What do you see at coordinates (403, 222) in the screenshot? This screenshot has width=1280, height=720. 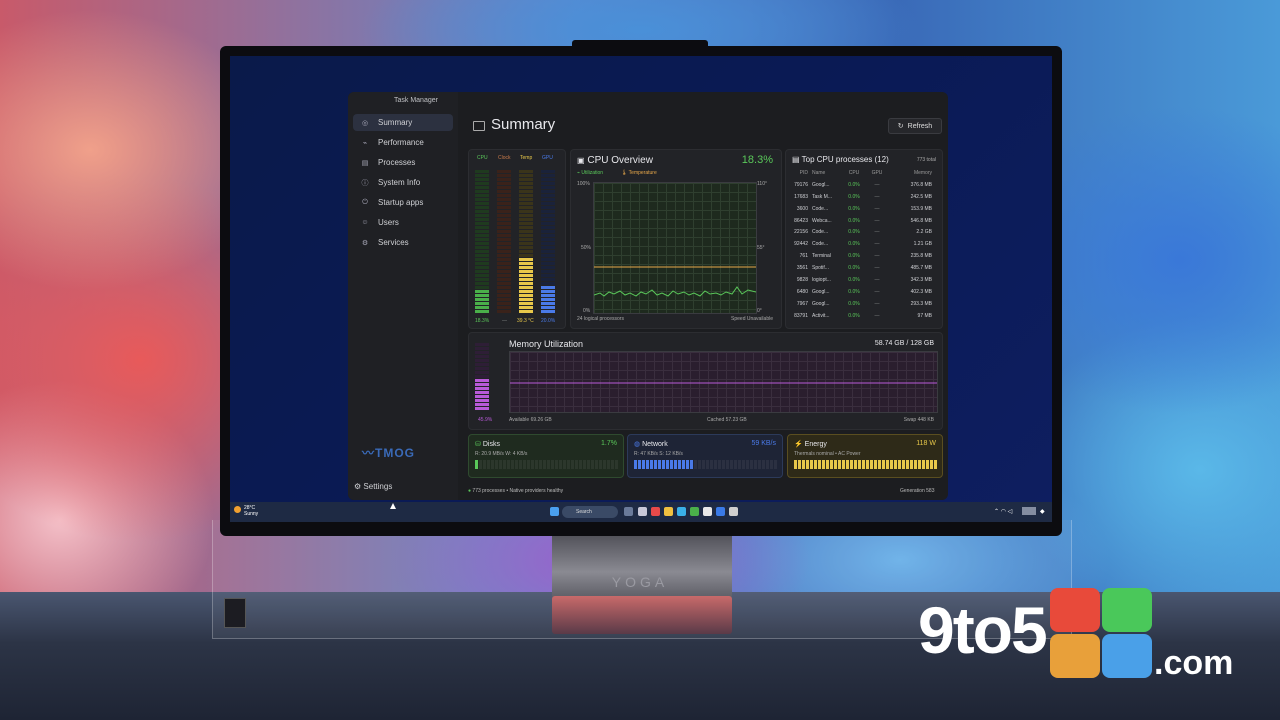 I see `sidebar-item-users: ☺ Users` at bounding box center [403, 222].